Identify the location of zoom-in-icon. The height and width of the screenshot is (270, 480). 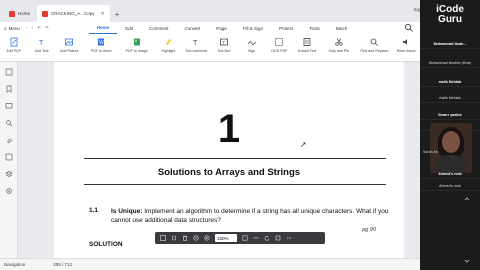
(207, 238).